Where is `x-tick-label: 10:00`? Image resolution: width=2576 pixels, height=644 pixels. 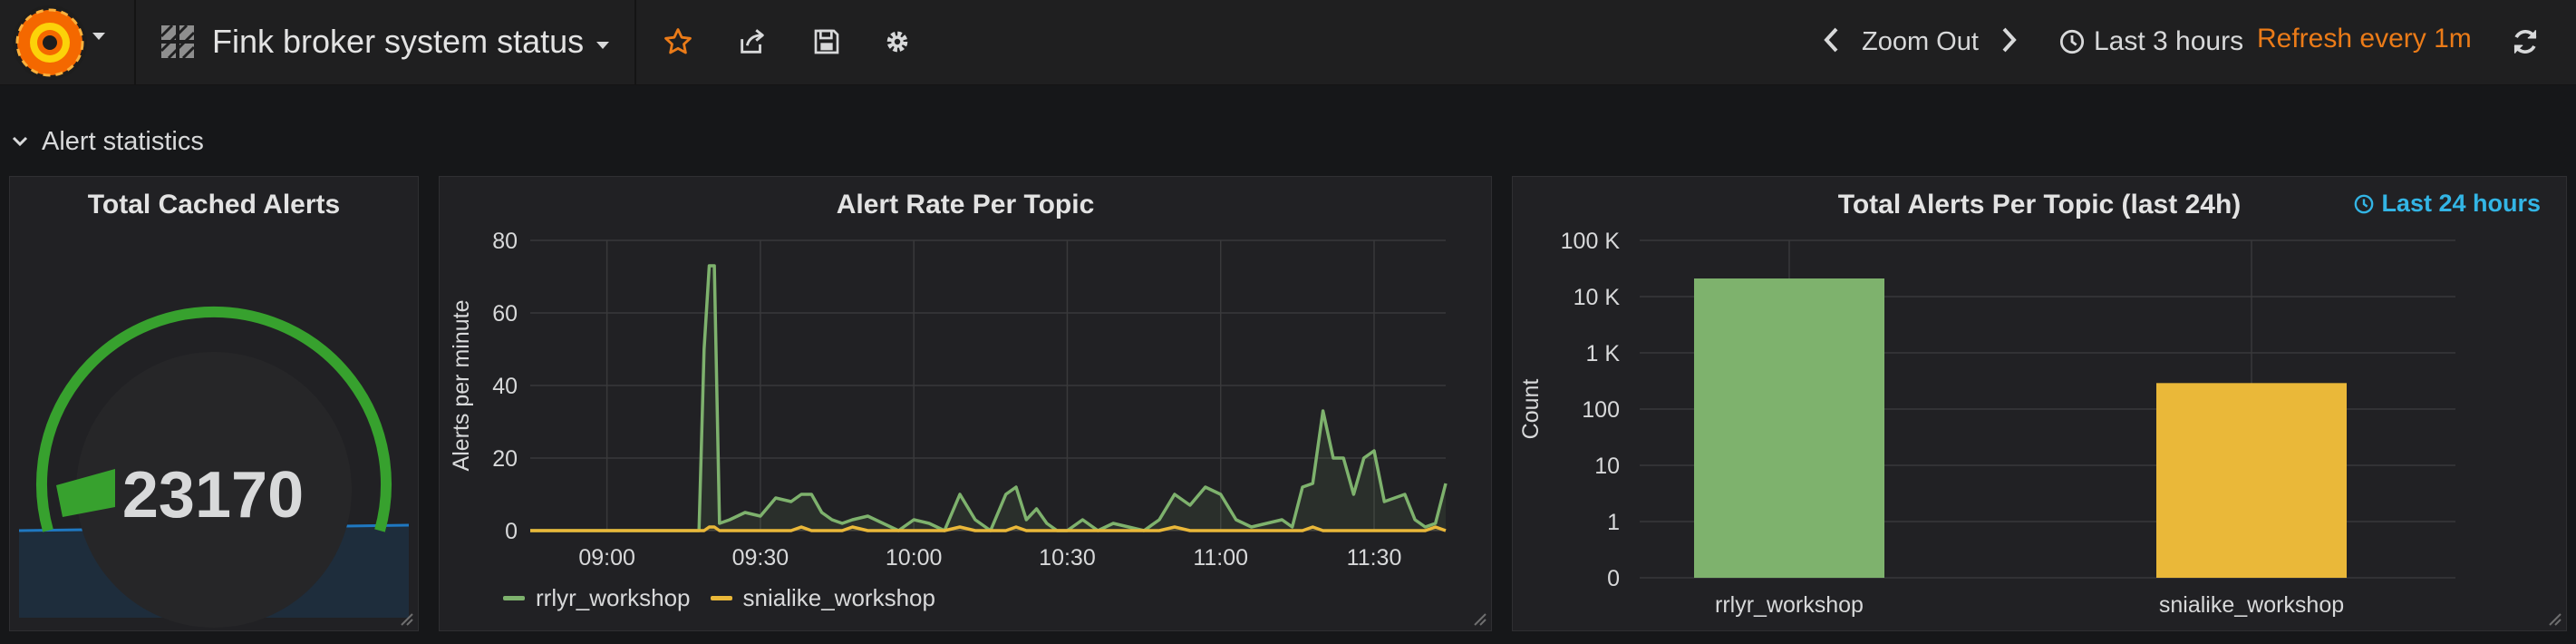 x-tick-label: 10:00 is located at coordinates (914, 558).